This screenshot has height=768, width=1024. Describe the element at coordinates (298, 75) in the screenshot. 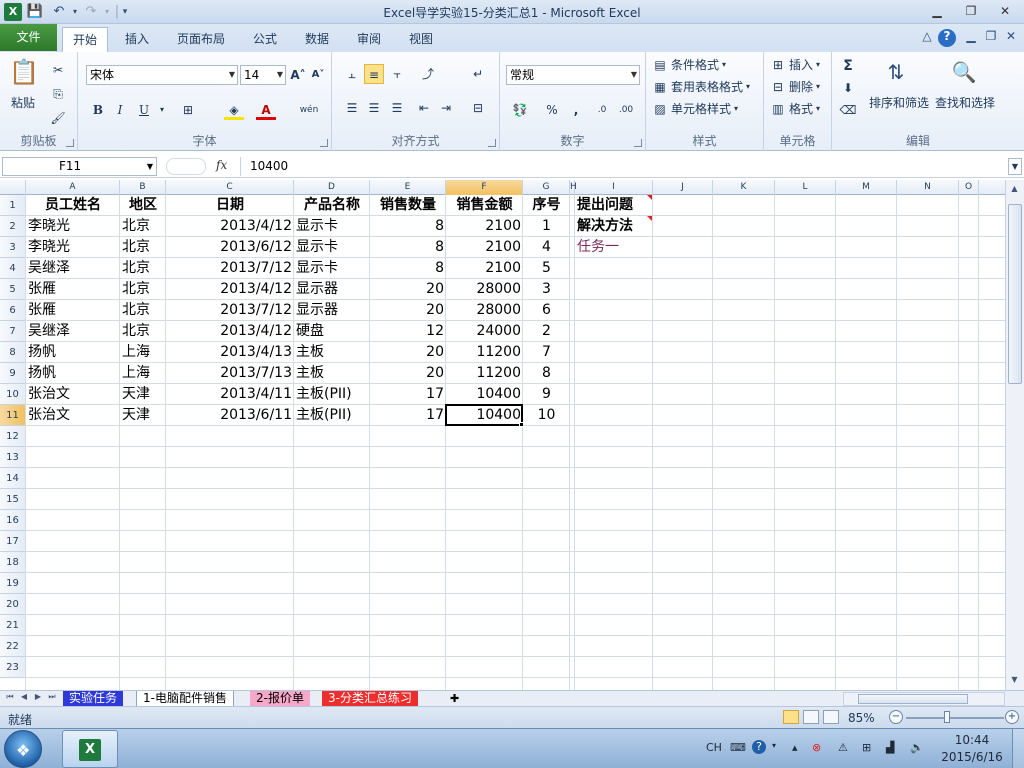

I see `grow-font-icon: A˄` at that location.